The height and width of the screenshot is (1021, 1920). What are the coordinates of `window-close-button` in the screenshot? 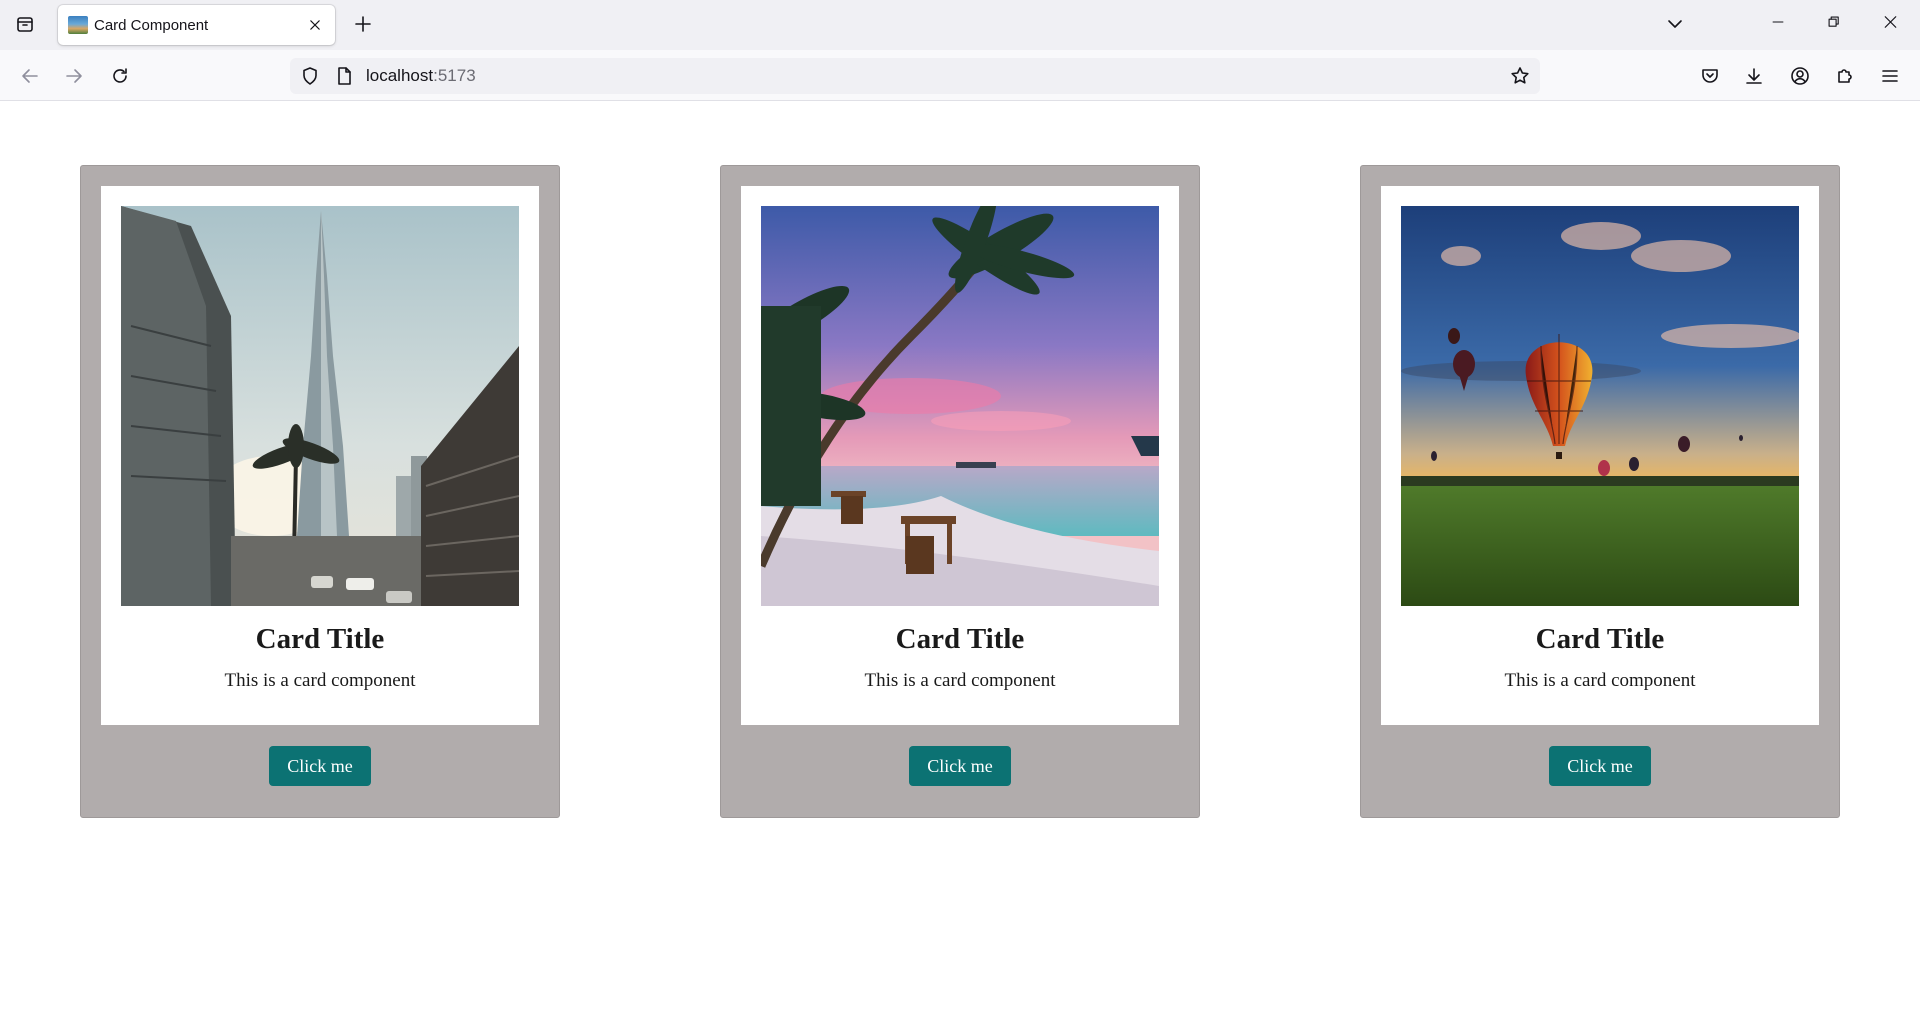 It's located at (1890, 22).